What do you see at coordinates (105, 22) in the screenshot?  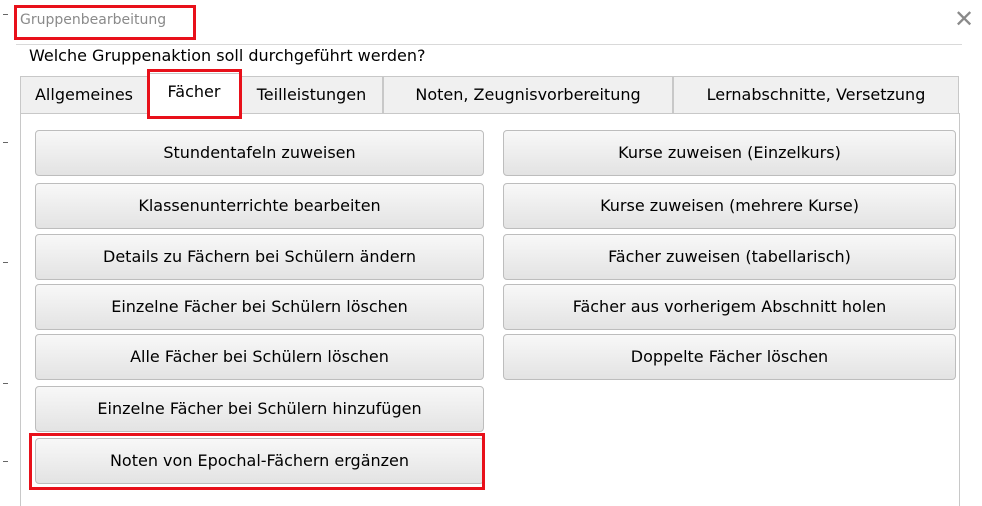 I see `window-title-highlight` at bounding box center [105, 22].